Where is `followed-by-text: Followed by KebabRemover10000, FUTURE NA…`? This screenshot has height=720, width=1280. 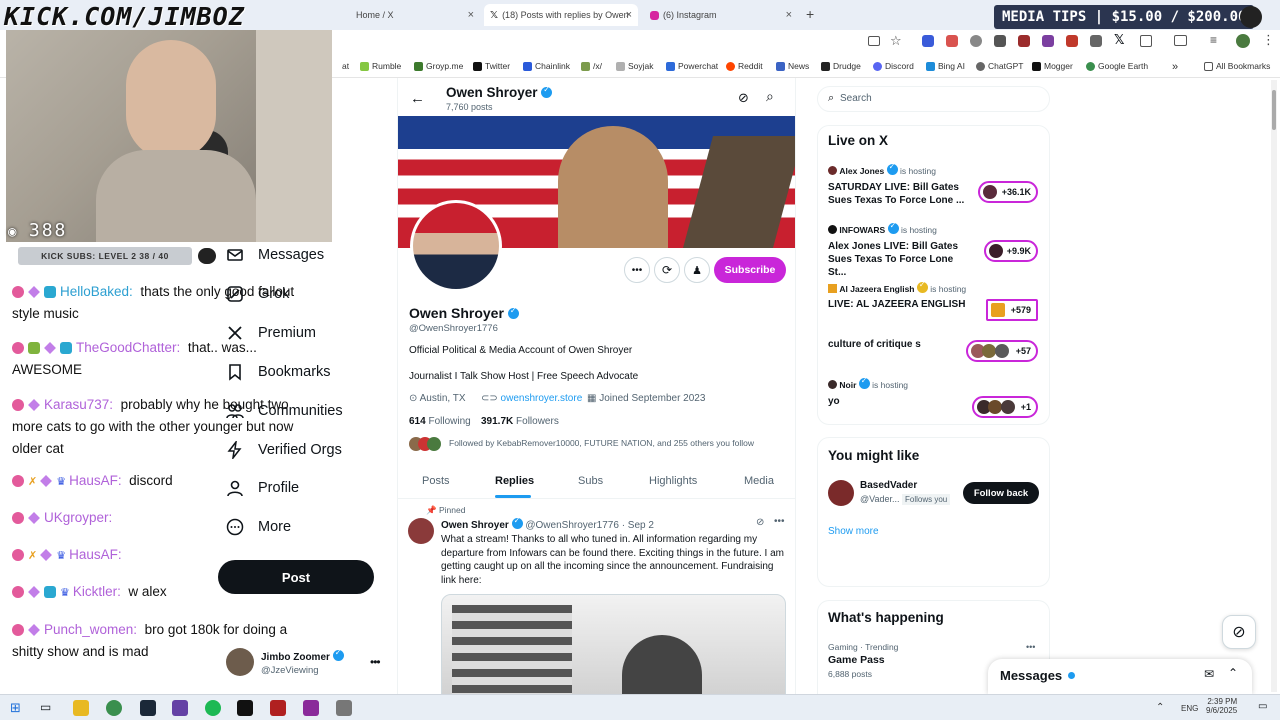 followed-by-text: Followed by KebabRemover10000, FUTURE NA… is located at coordinates (601, 443).